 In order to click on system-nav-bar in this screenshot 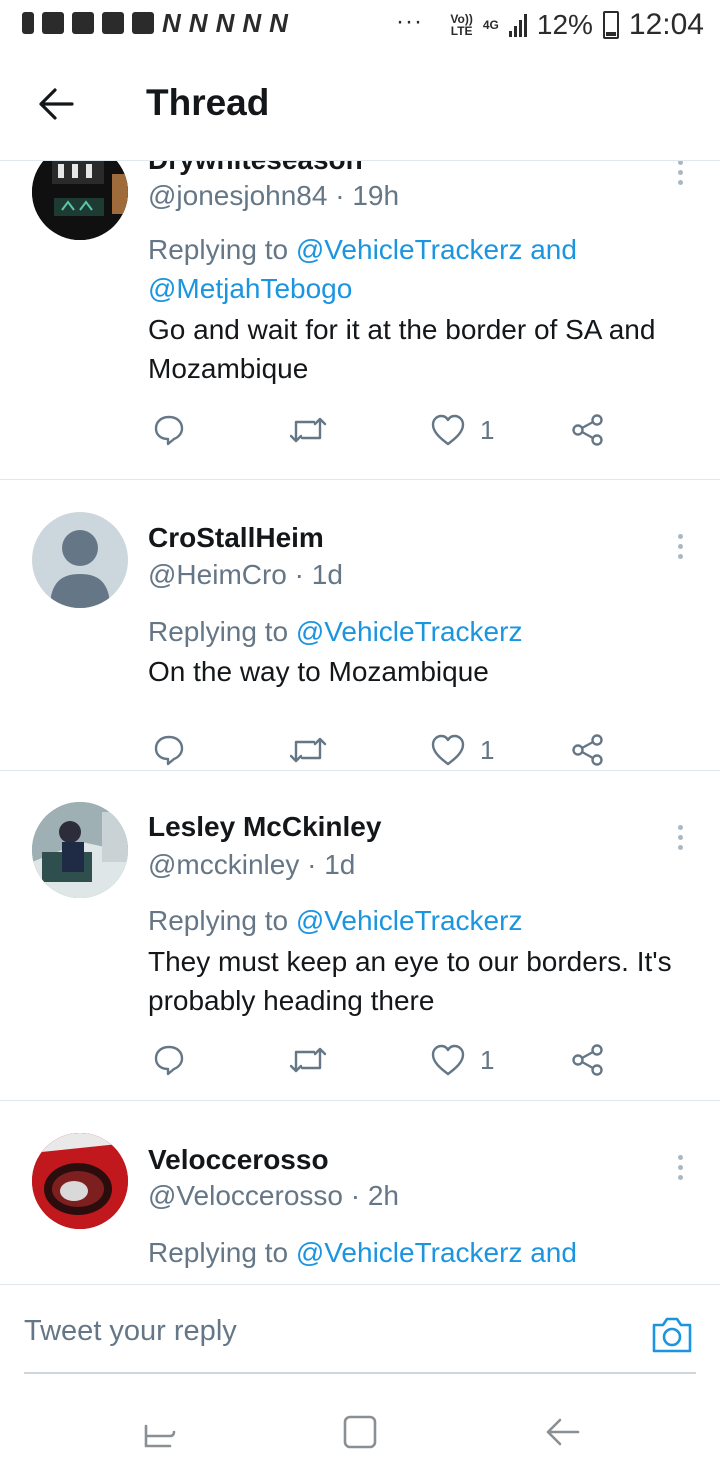, I will do `click(360, 1430)`.